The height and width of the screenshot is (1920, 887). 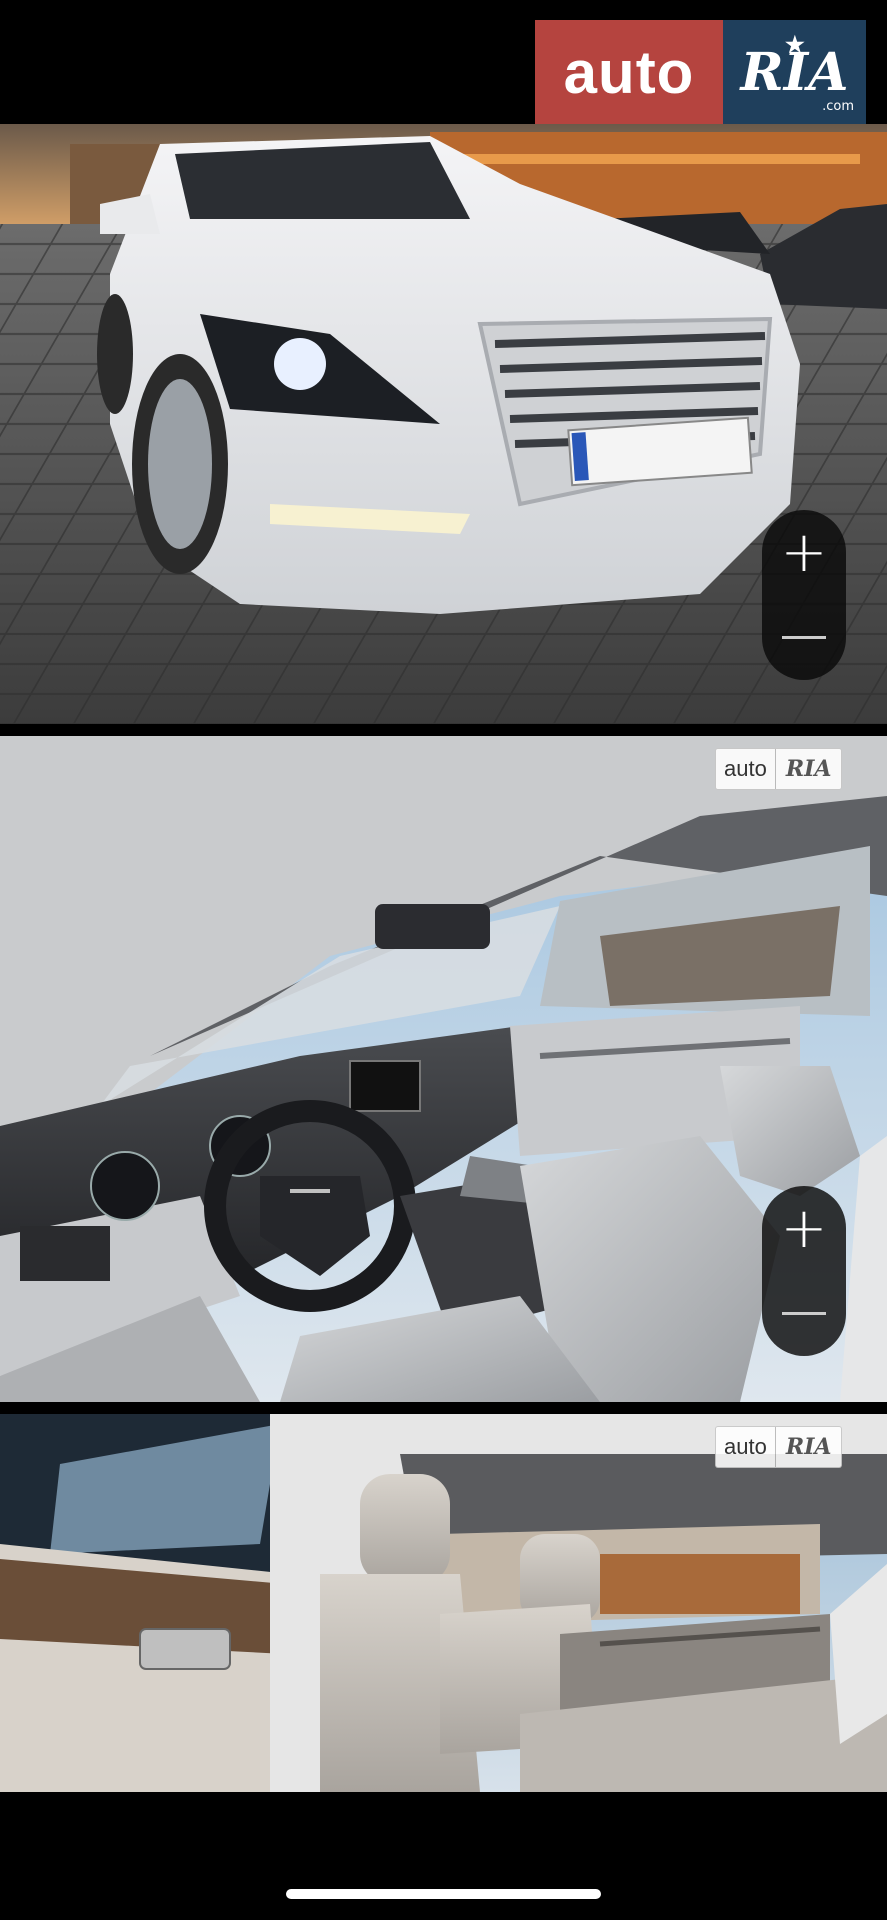 What do you see at coordinates (838, 106) in the screenshot?
I see `logo-domain-text: .com` at bounding box center [838, 106].